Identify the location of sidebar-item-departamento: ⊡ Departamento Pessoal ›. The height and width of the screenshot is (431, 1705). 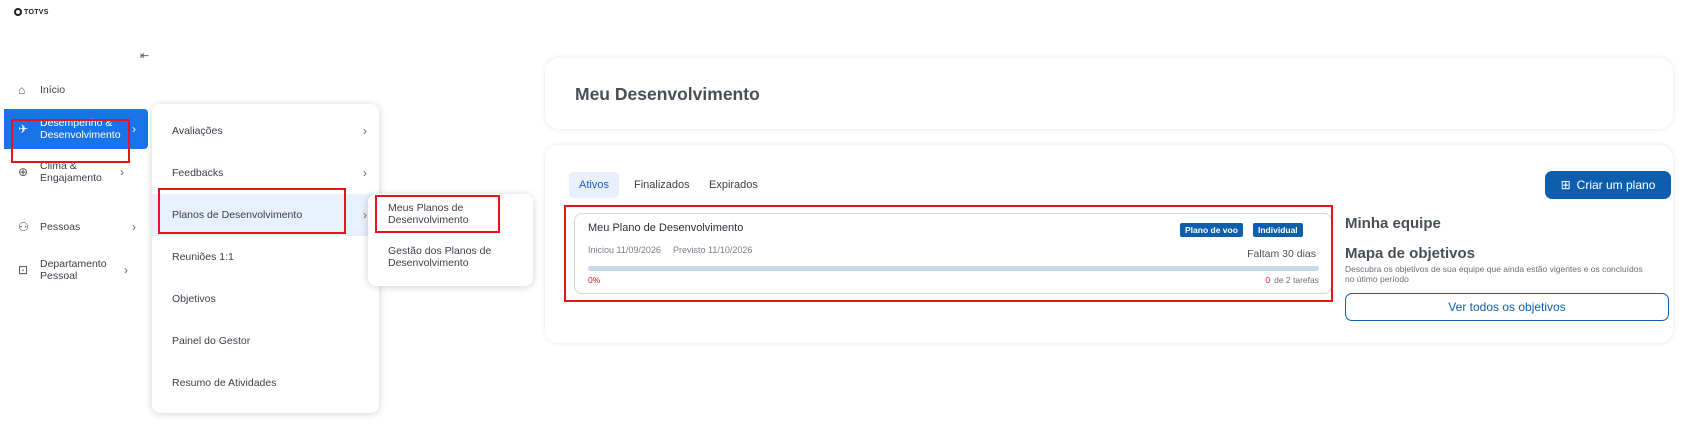
(76, 270).